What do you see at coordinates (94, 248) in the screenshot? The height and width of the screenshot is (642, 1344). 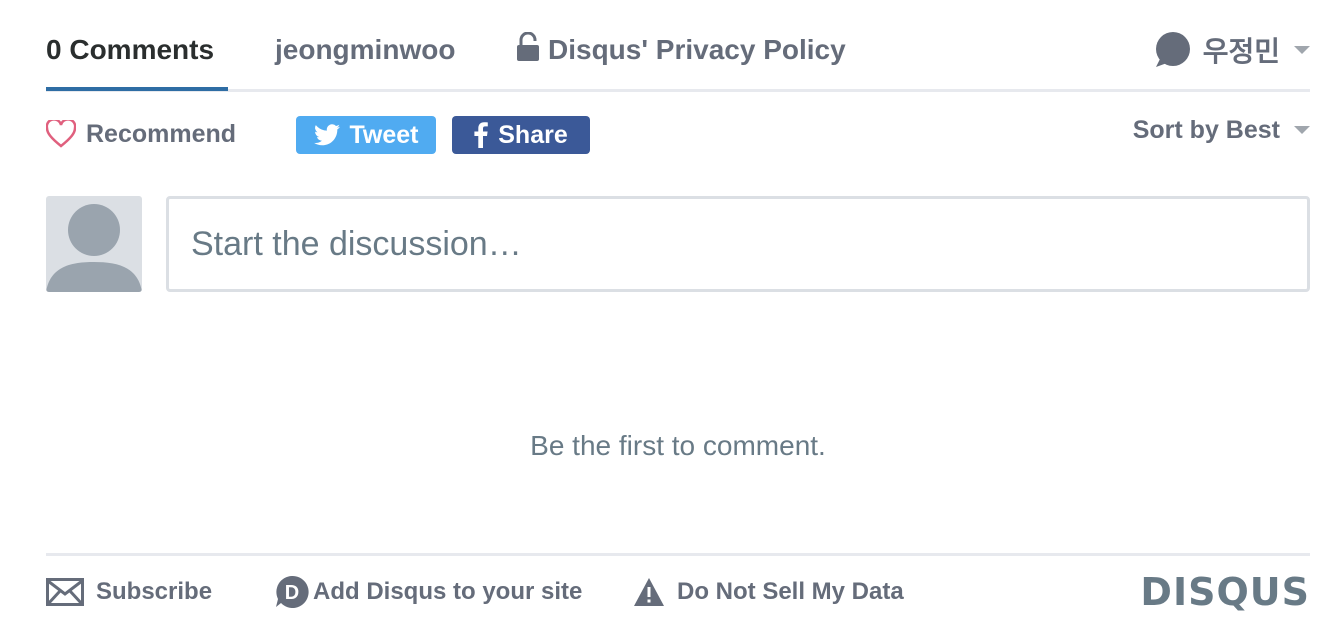 I see `default-user-icon` at bounding box center [94, 248].